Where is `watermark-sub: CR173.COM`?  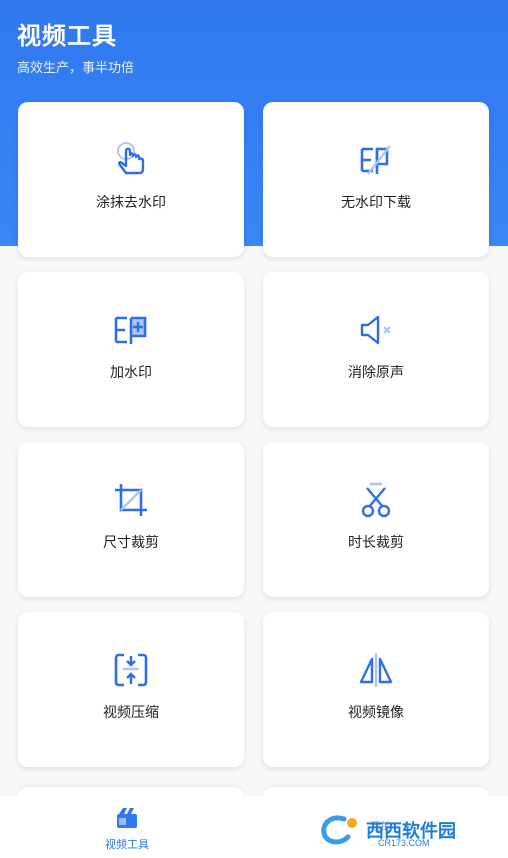
watermark-sub: CR173.COM is located at coordinates (404, 843).